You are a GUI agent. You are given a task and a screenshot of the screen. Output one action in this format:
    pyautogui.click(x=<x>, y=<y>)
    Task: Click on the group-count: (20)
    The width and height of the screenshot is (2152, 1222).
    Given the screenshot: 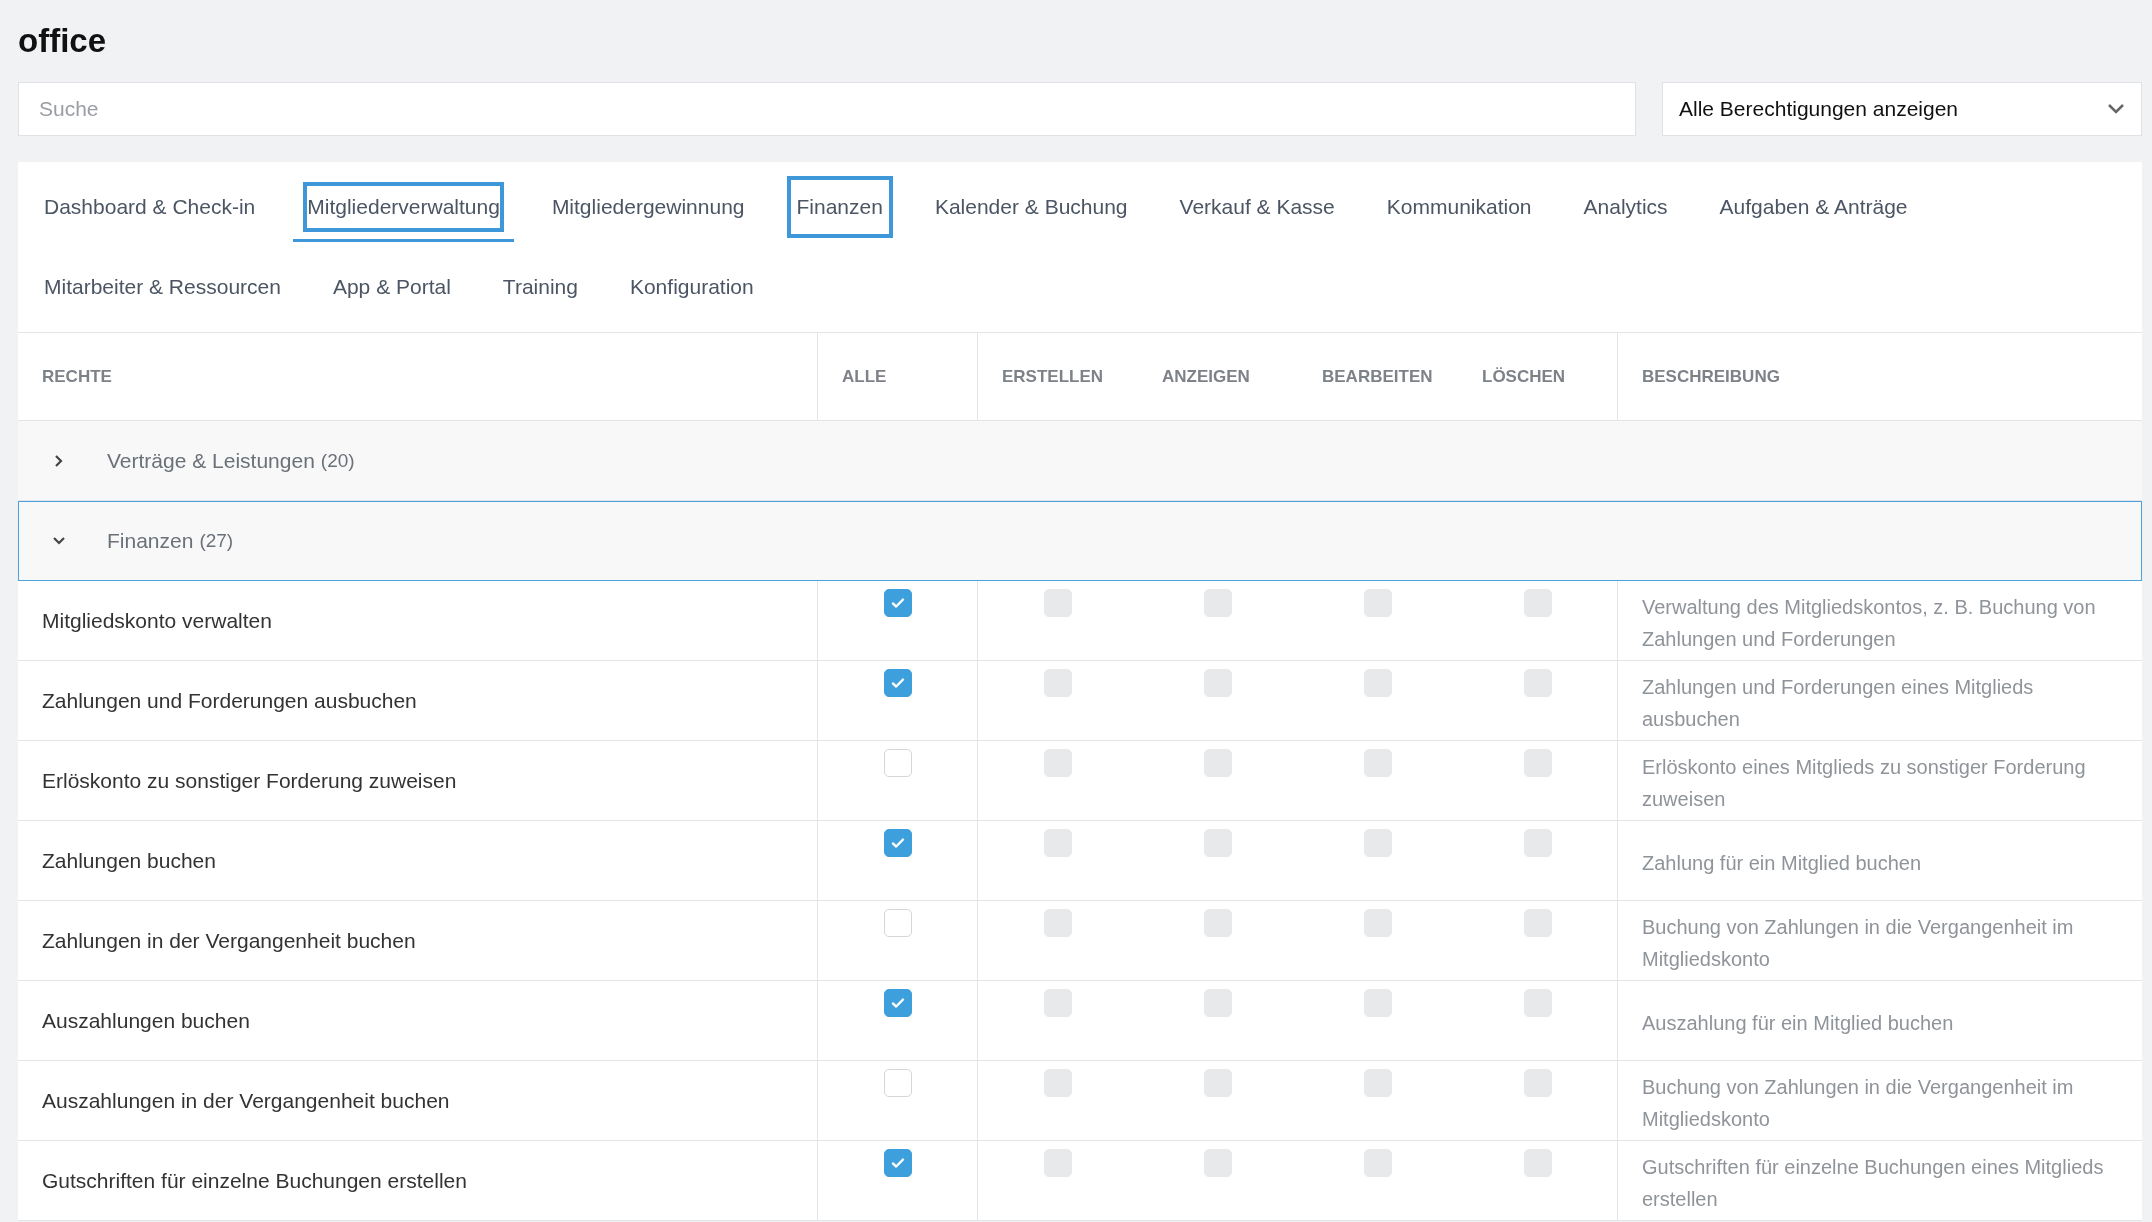 What is the action you would take?
    pyautogui.click(x=337, y=461)
    